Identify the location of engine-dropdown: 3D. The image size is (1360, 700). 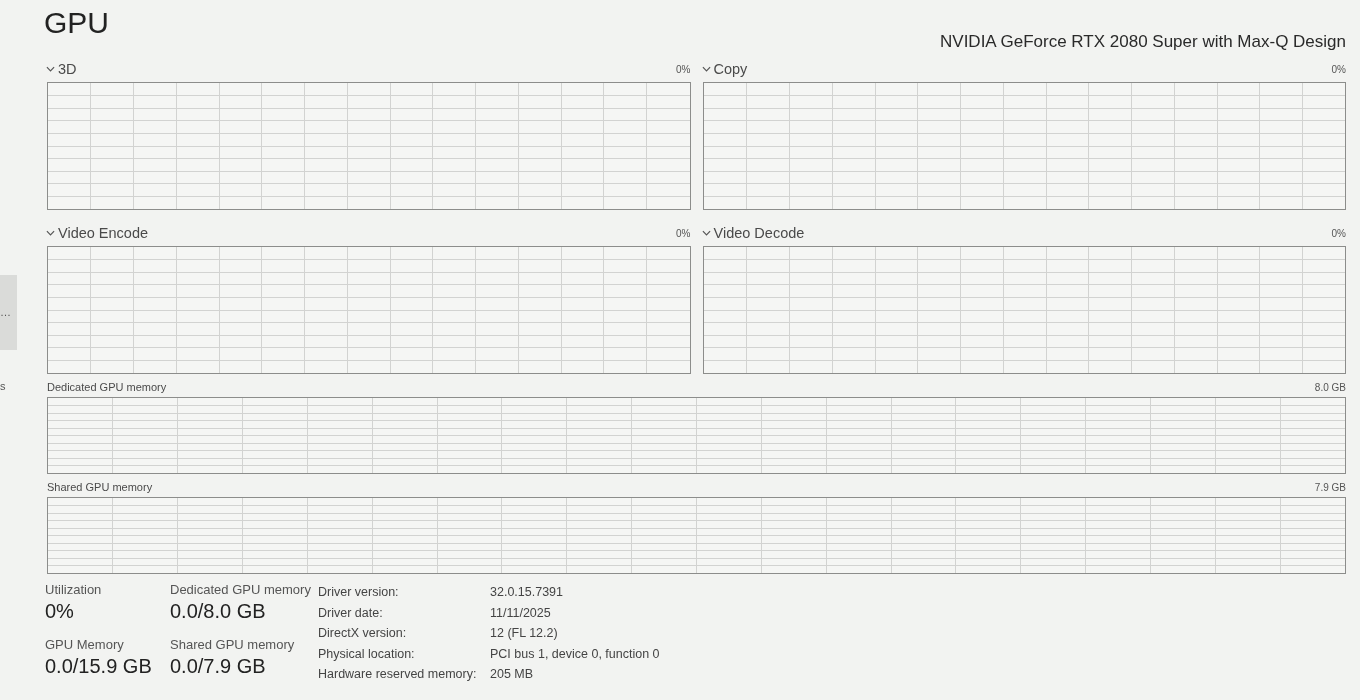
(62, 69).